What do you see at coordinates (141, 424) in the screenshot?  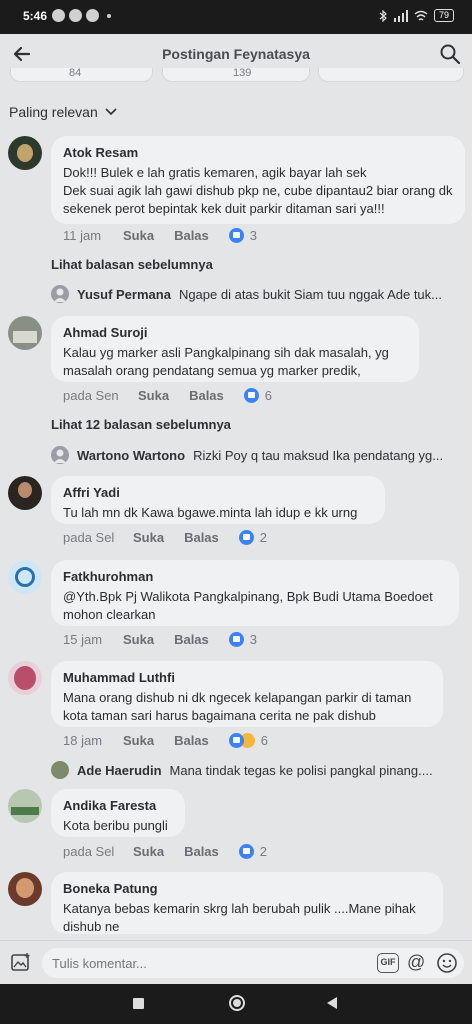 I see `view-previous-replies: Lihat 12 balasan sebelumnya` at bounding box center [141, 424].